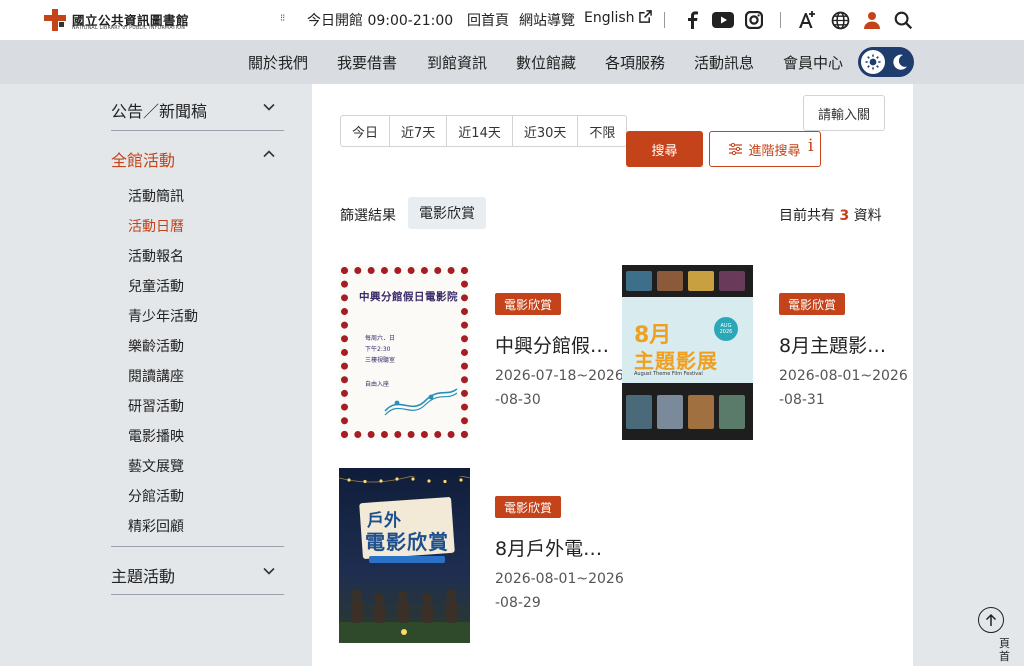 The image size is (1024, 666). Describe the element at coordinates (844, 113) in the screenshot. I see `keyword-input: 請輸入關` at that location.